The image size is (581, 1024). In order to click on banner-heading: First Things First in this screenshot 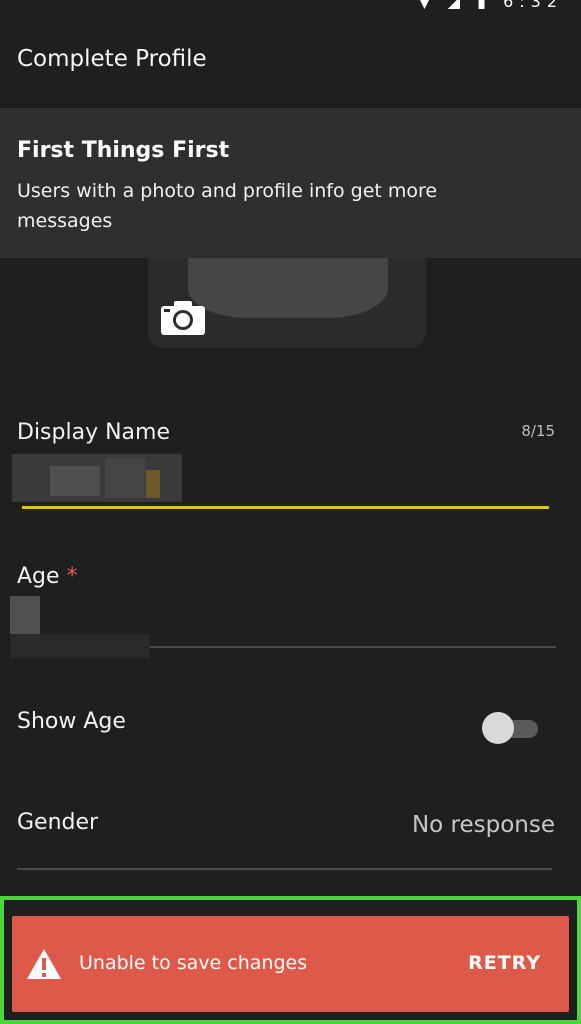, I will do `click(123, 150)`.